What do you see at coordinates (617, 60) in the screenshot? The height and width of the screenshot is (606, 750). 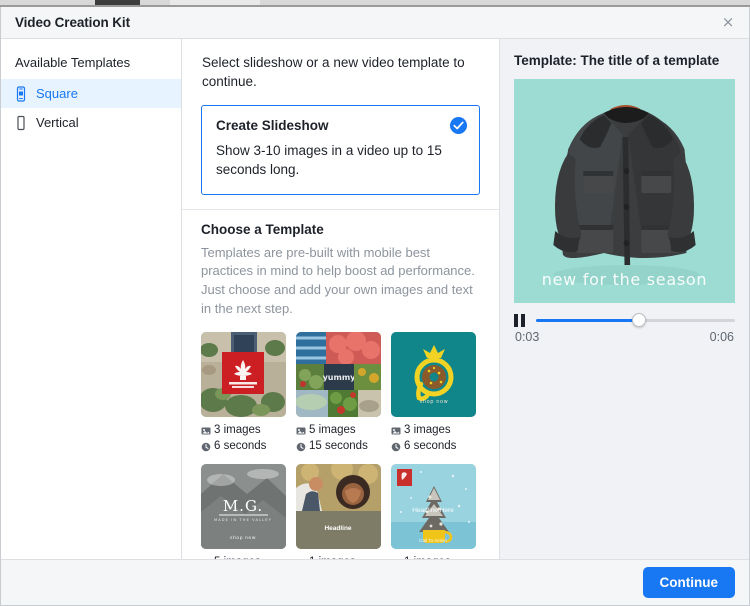 I see `preview-title: Template: The title of a template` at bounding box center [617, 60].